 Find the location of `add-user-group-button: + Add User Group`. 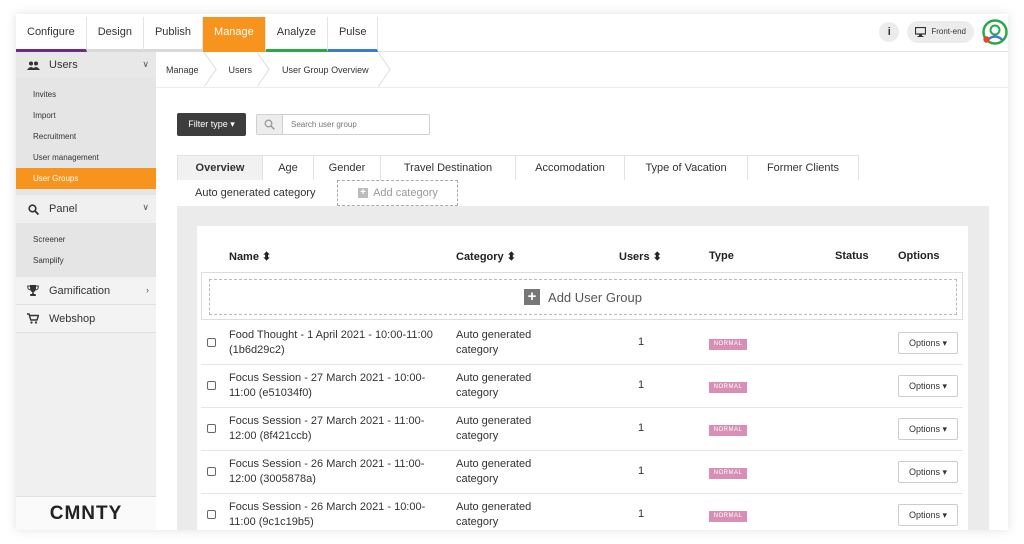

add-user-group-button: + Add User Group is located at coordinates (583, 297).